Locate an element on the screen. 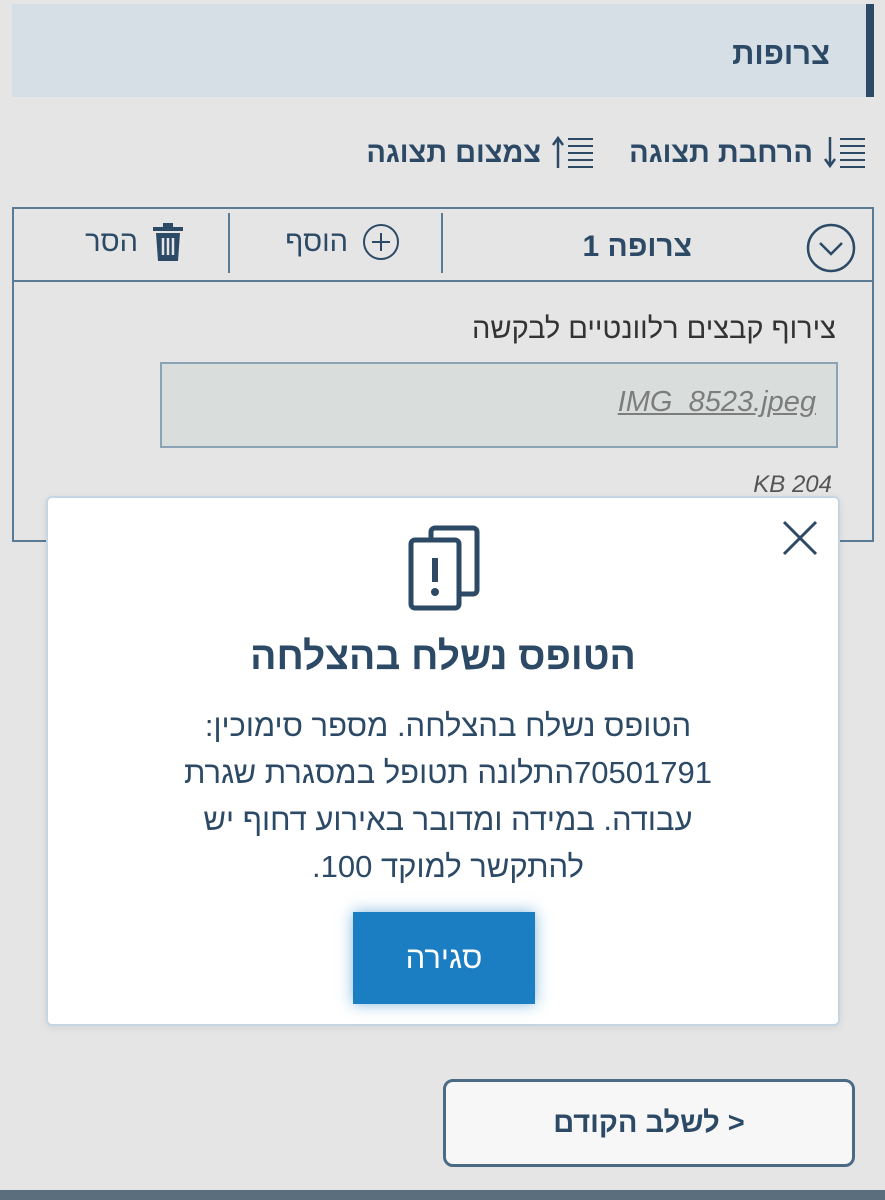 This screenshot has height=1200, width=885. previous-step-button: < לשלב הקודם is located at coordinates (649, 1123).